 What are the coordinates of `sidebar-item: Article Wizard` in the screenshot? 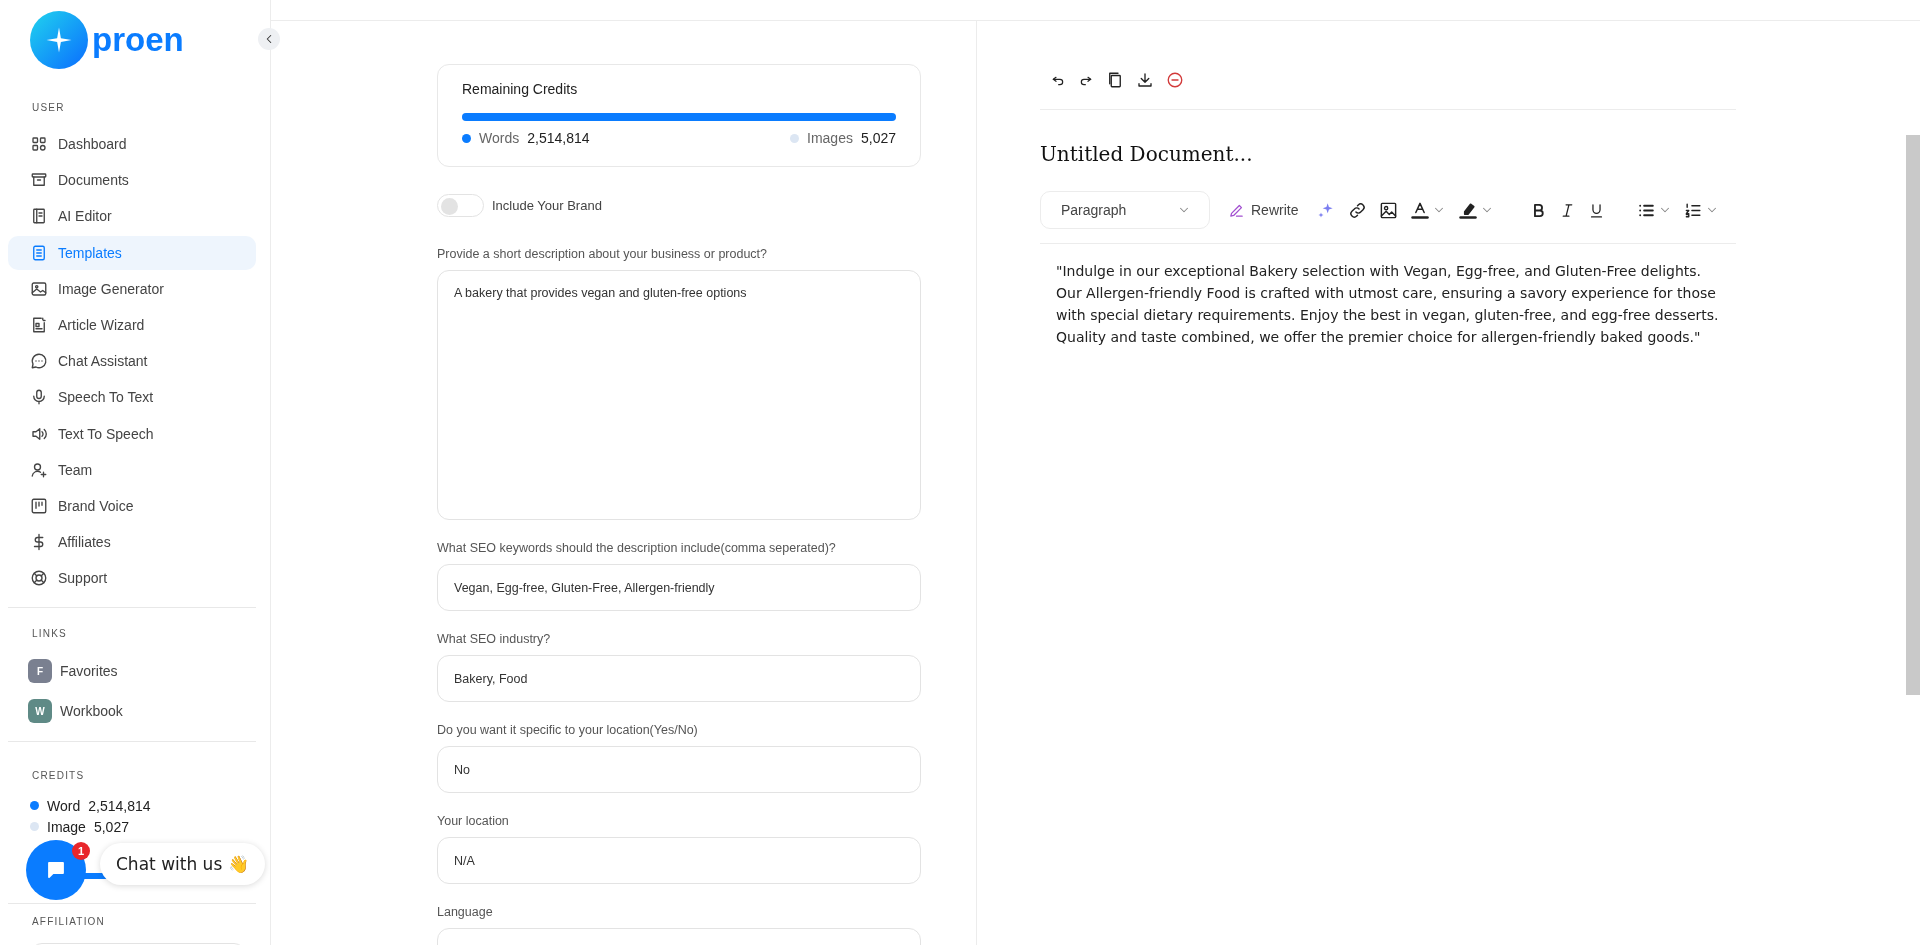 It's located at (132, 324).